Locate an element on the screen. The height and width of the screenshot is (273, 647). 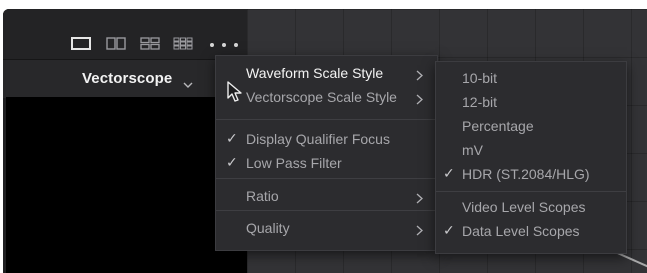
submenu-item-percentage: Percentage is located at coordinates (531, 126).